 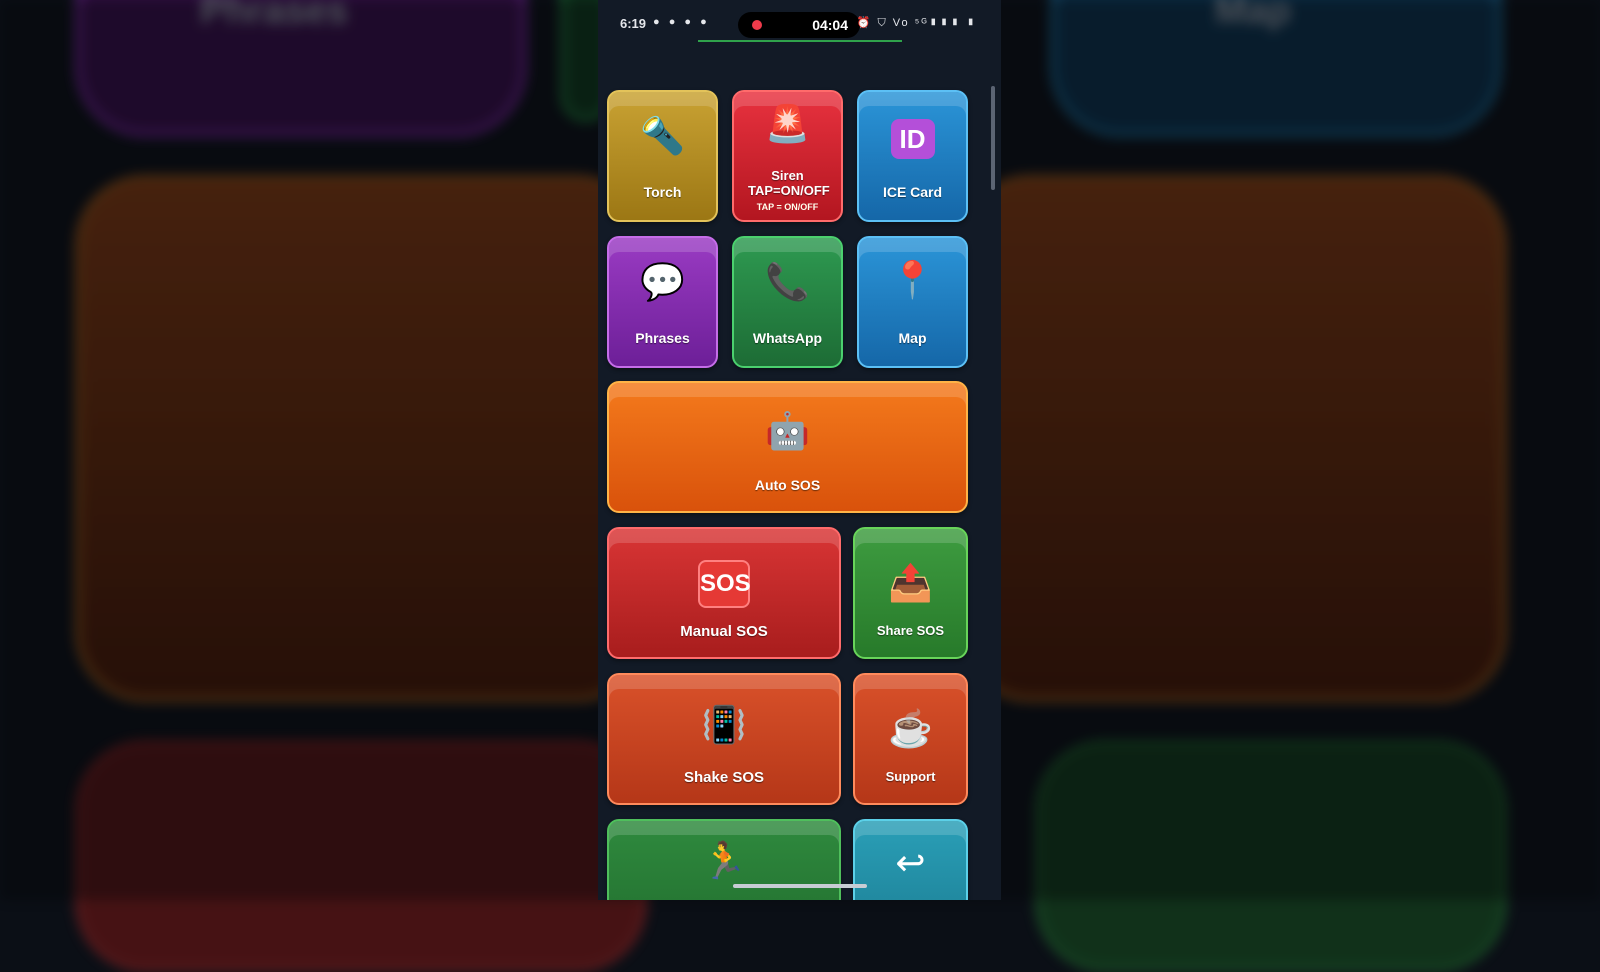 I want to click on notification-icons: ● ● ● ●, so click(x=681, y=22).